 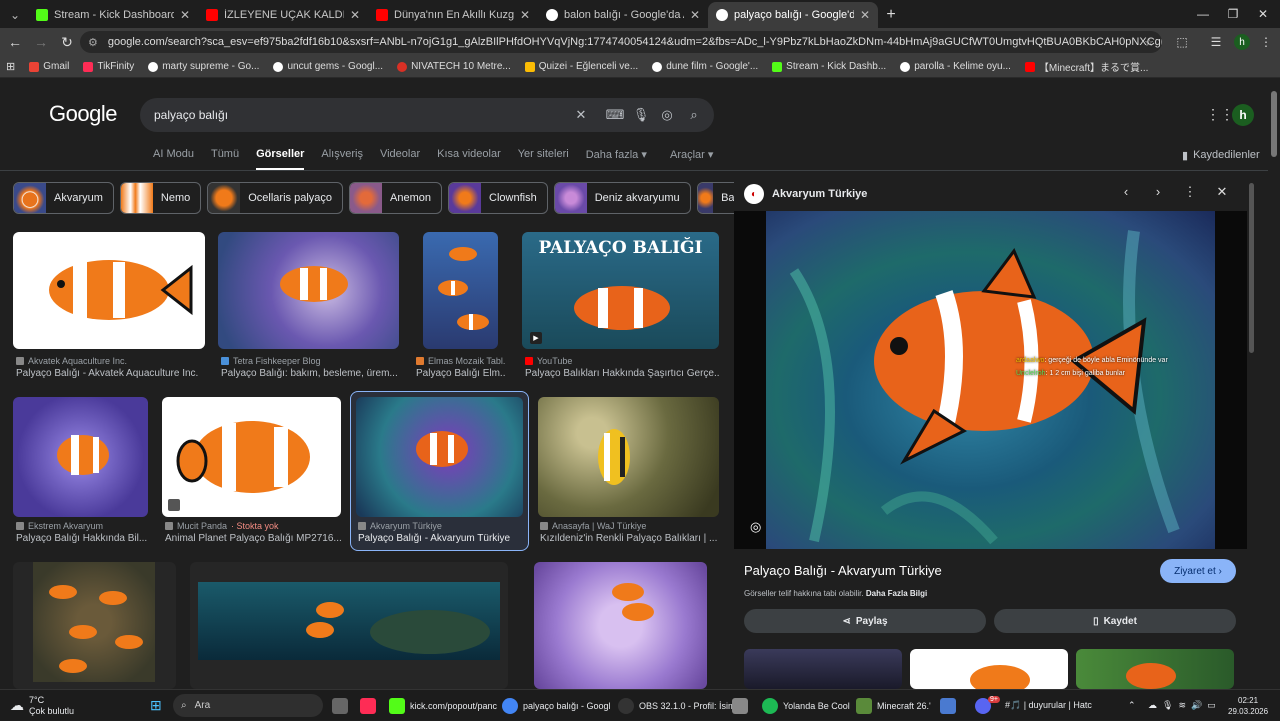 What do you see at coordinates (453, 15) in the screenshot?
I see `tab-youtube-2: Dünya'nın En Akıllı Kuzgununu ✕` at bounding box center [453, 15].